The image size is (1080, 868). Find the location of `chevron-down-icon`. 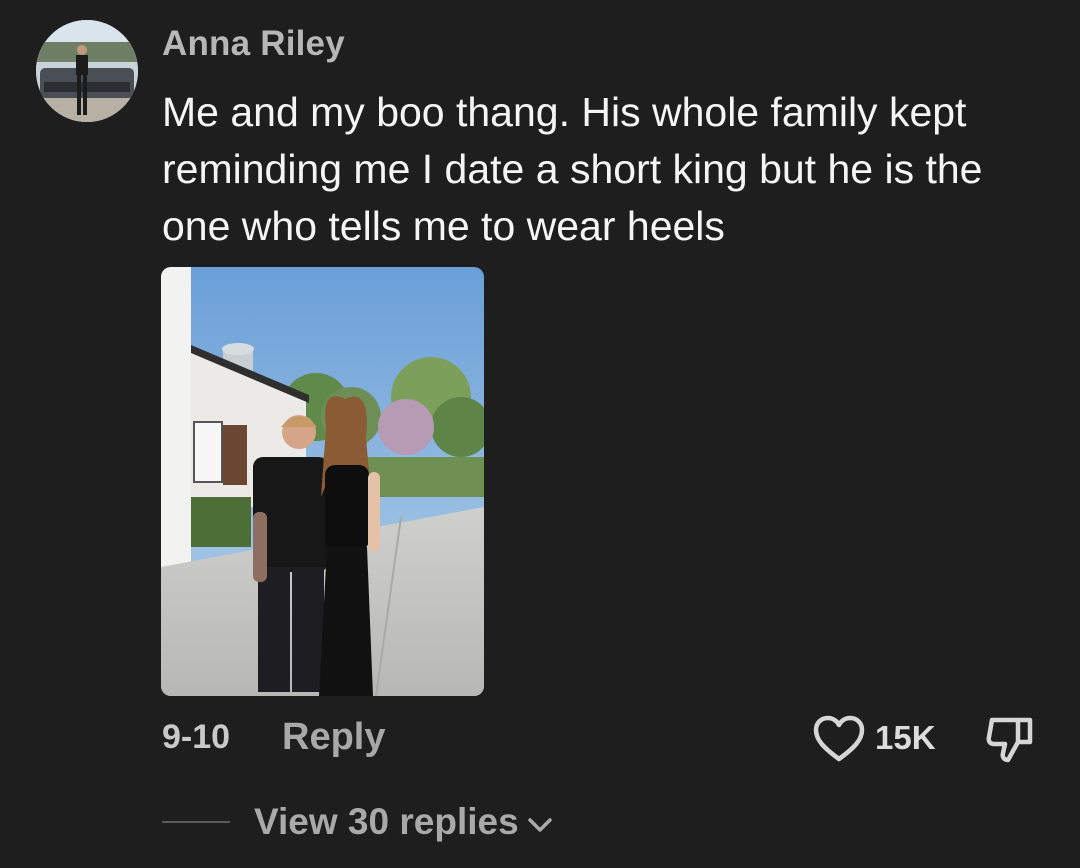

chevron-down-icon is located at coordinates (539, 825).